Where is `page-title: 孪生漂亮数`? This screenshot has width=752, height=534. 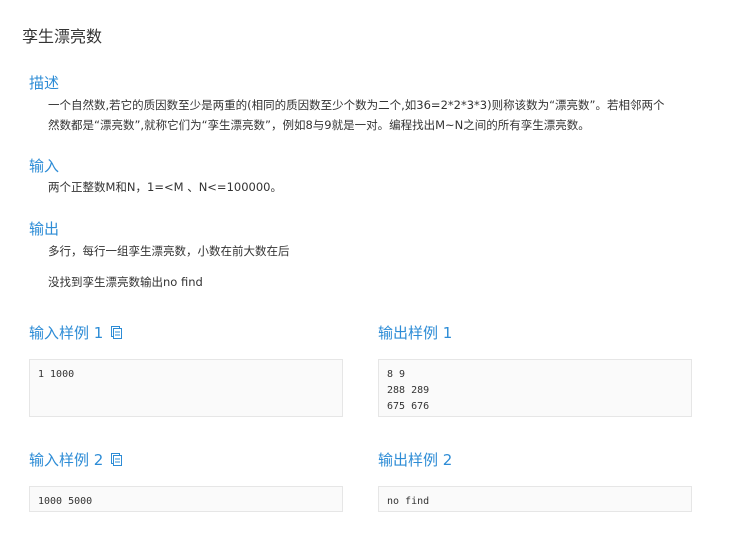
page-title: 孪生漂亮数 is located at coordinates (62, 36).